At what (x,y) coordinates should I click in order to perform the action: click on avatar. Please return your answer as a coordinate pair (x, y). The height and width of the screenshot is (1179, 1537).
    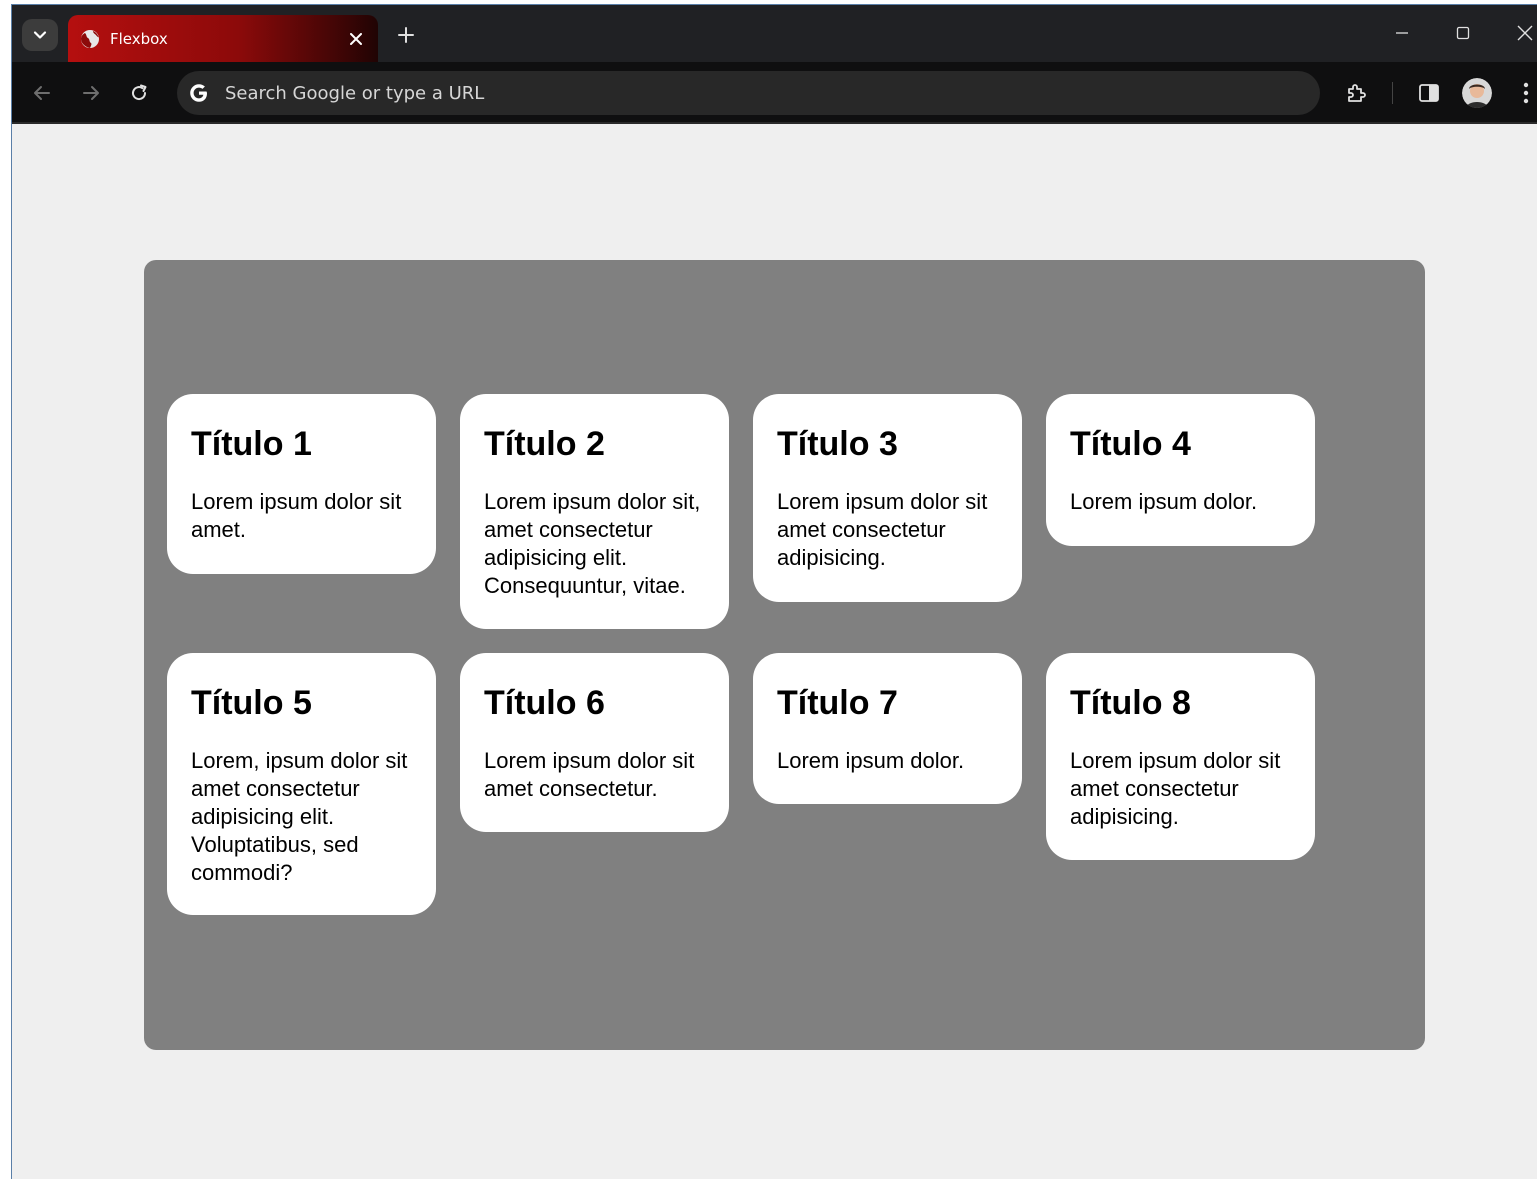
    Looking at the image, I should click on (1477, 93).